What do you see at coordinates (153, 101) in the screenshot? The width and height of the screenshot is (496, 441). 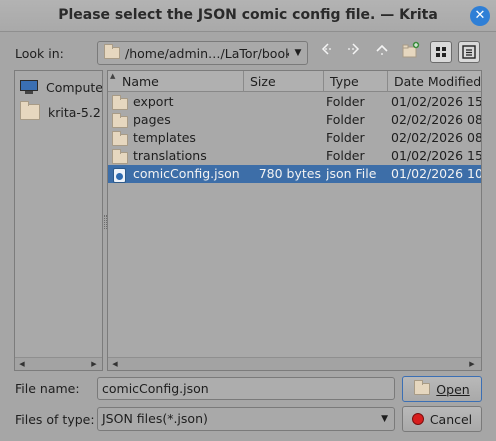 I see `file-name: export` at bounding box center [153, 101].